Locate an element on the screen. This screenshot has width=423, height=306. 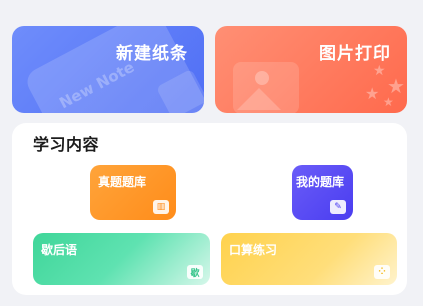
image-sun-decoration is located at coordinates (262, 78).